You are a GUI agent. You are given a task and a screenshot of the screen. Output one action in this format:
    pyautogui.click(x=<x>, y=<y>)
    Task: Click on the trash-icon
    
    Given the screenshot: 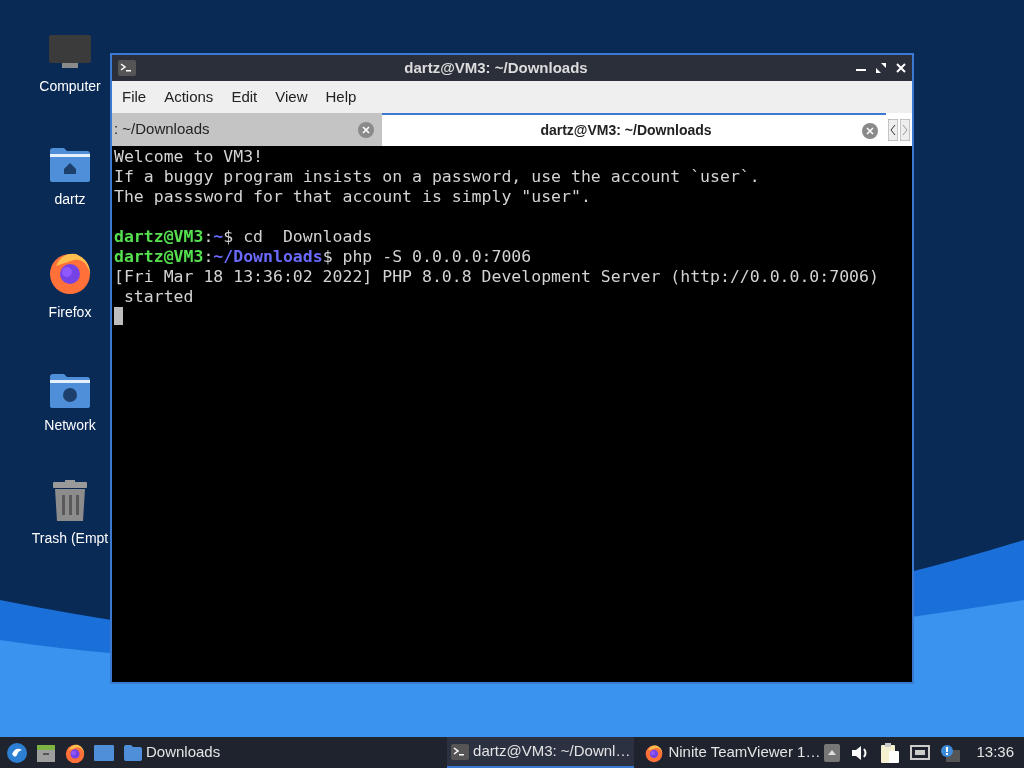 What is the action you would take?
    pyautogui.click(x=70, y=501)
    